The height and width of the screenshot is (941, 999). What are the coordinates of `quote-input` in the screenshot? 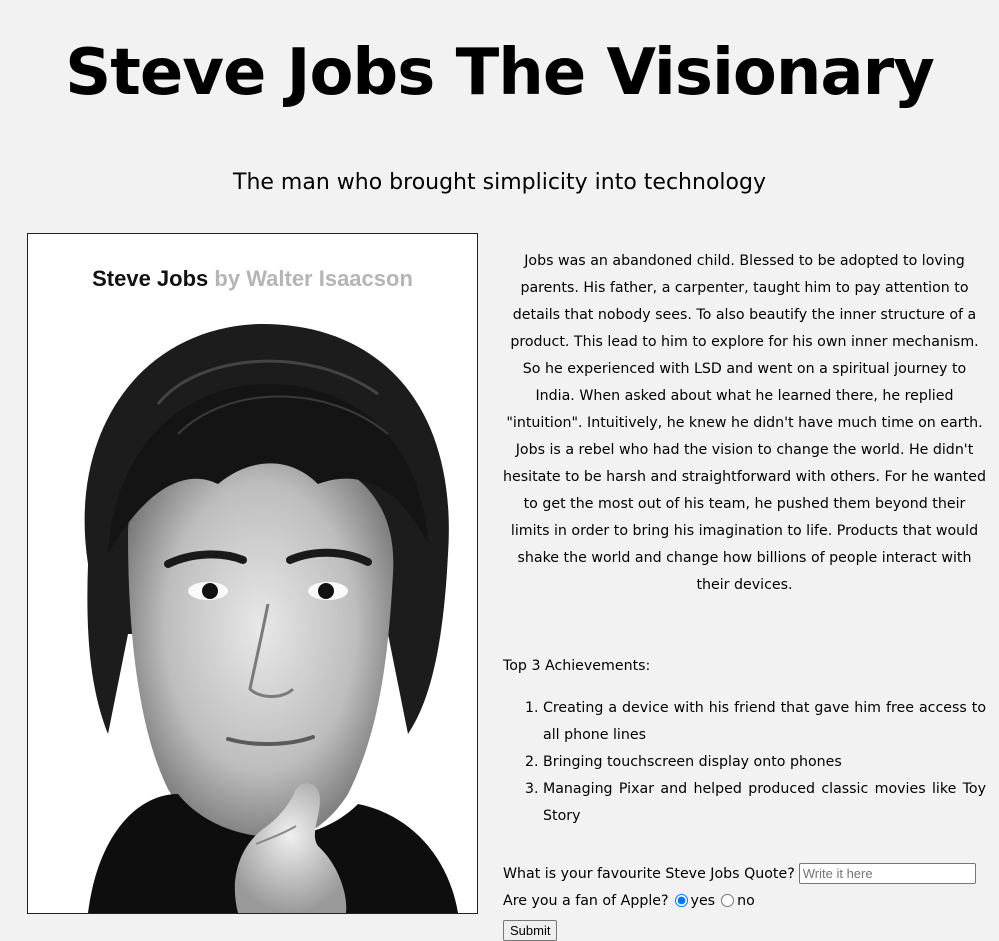 It's located at (887, 873).